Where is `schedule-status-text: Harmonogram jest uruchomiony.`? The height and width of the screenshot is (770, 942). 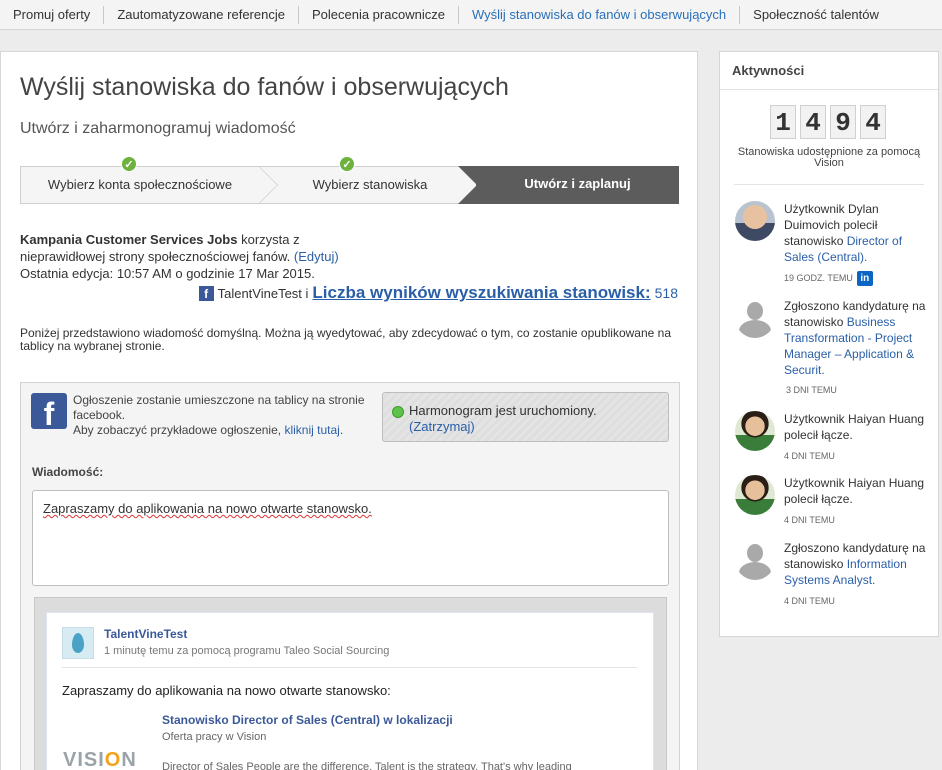
schedule-status-text: Harmonogram jest uruchomiony. is located at coordinates (503, 410).